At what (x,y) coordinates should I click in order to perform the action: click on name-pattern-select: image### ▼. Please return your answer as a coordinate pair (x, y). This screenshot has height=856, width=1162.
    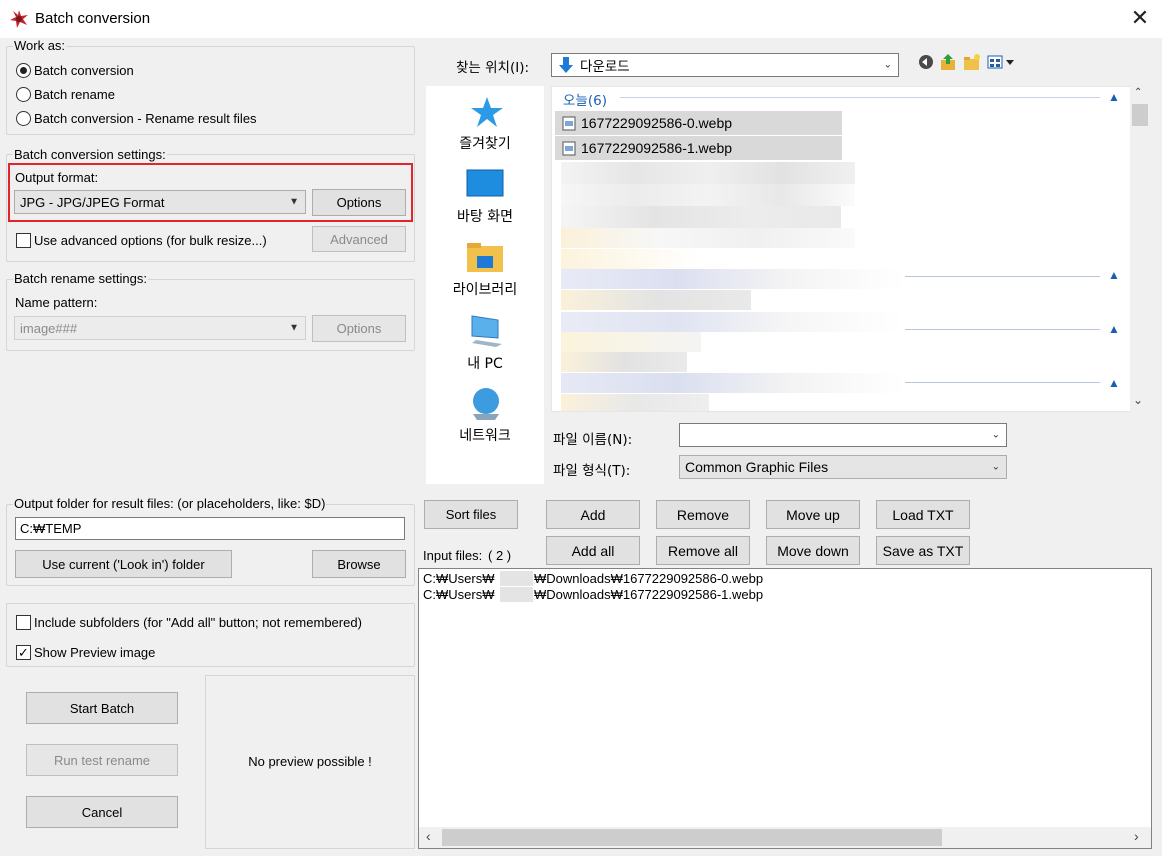
    Looking at the image, I should click on (160, 328).